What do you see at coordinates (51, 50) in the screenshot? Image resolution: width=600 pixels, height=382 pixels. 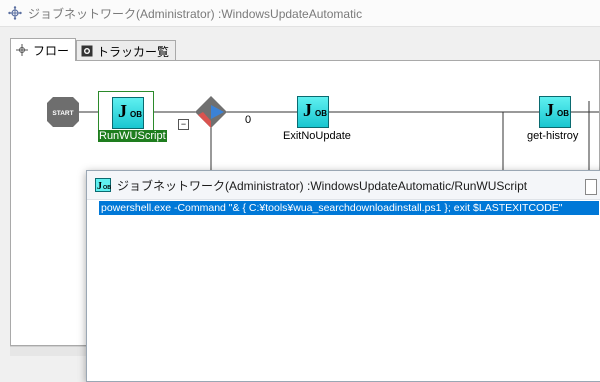 I see `tab-flow-label: フロー` at bounding box center [51, 50].